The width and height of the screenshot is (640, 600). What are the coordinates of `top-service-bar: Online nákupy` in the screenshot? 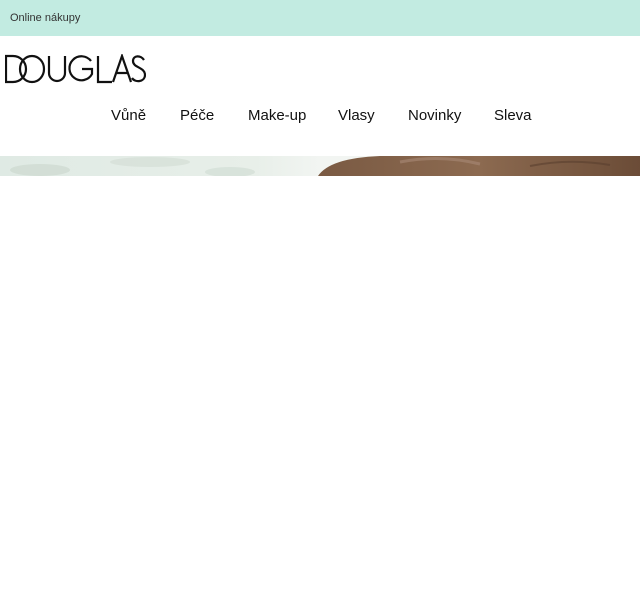 It's located at (320, 18).